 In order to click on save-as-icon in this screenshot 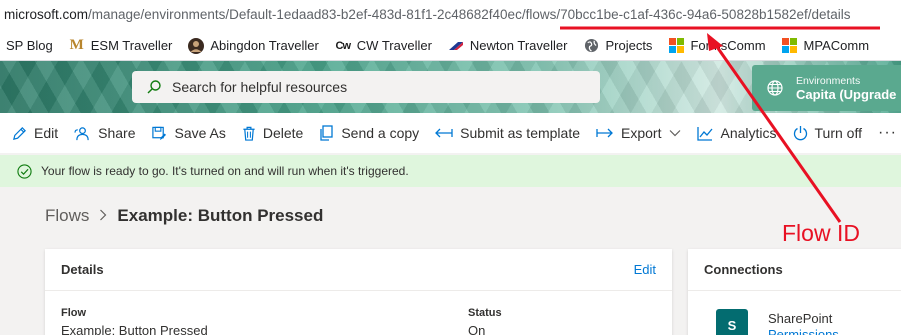, I will do `click(159, 133)`.